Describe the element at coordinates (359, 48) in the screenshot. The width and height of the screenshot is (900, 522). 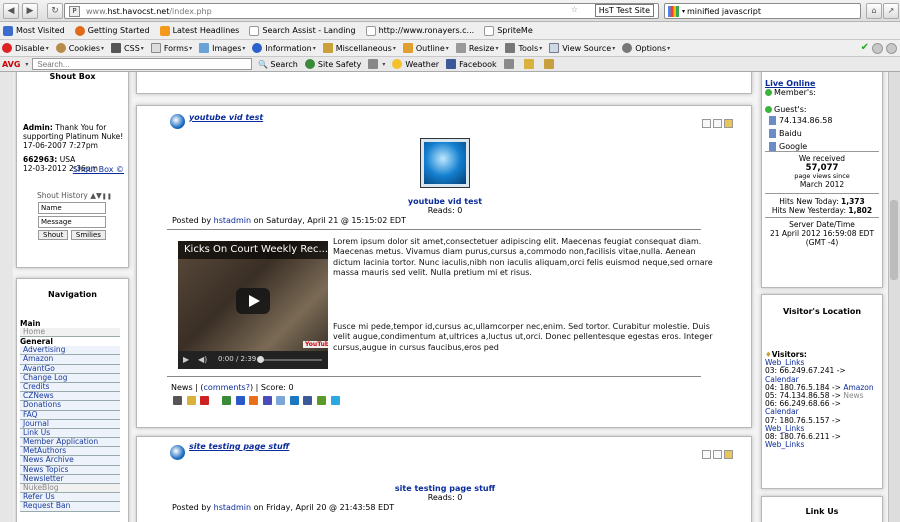
I see `wd-misc: Miscellaneous ▾` at that location.